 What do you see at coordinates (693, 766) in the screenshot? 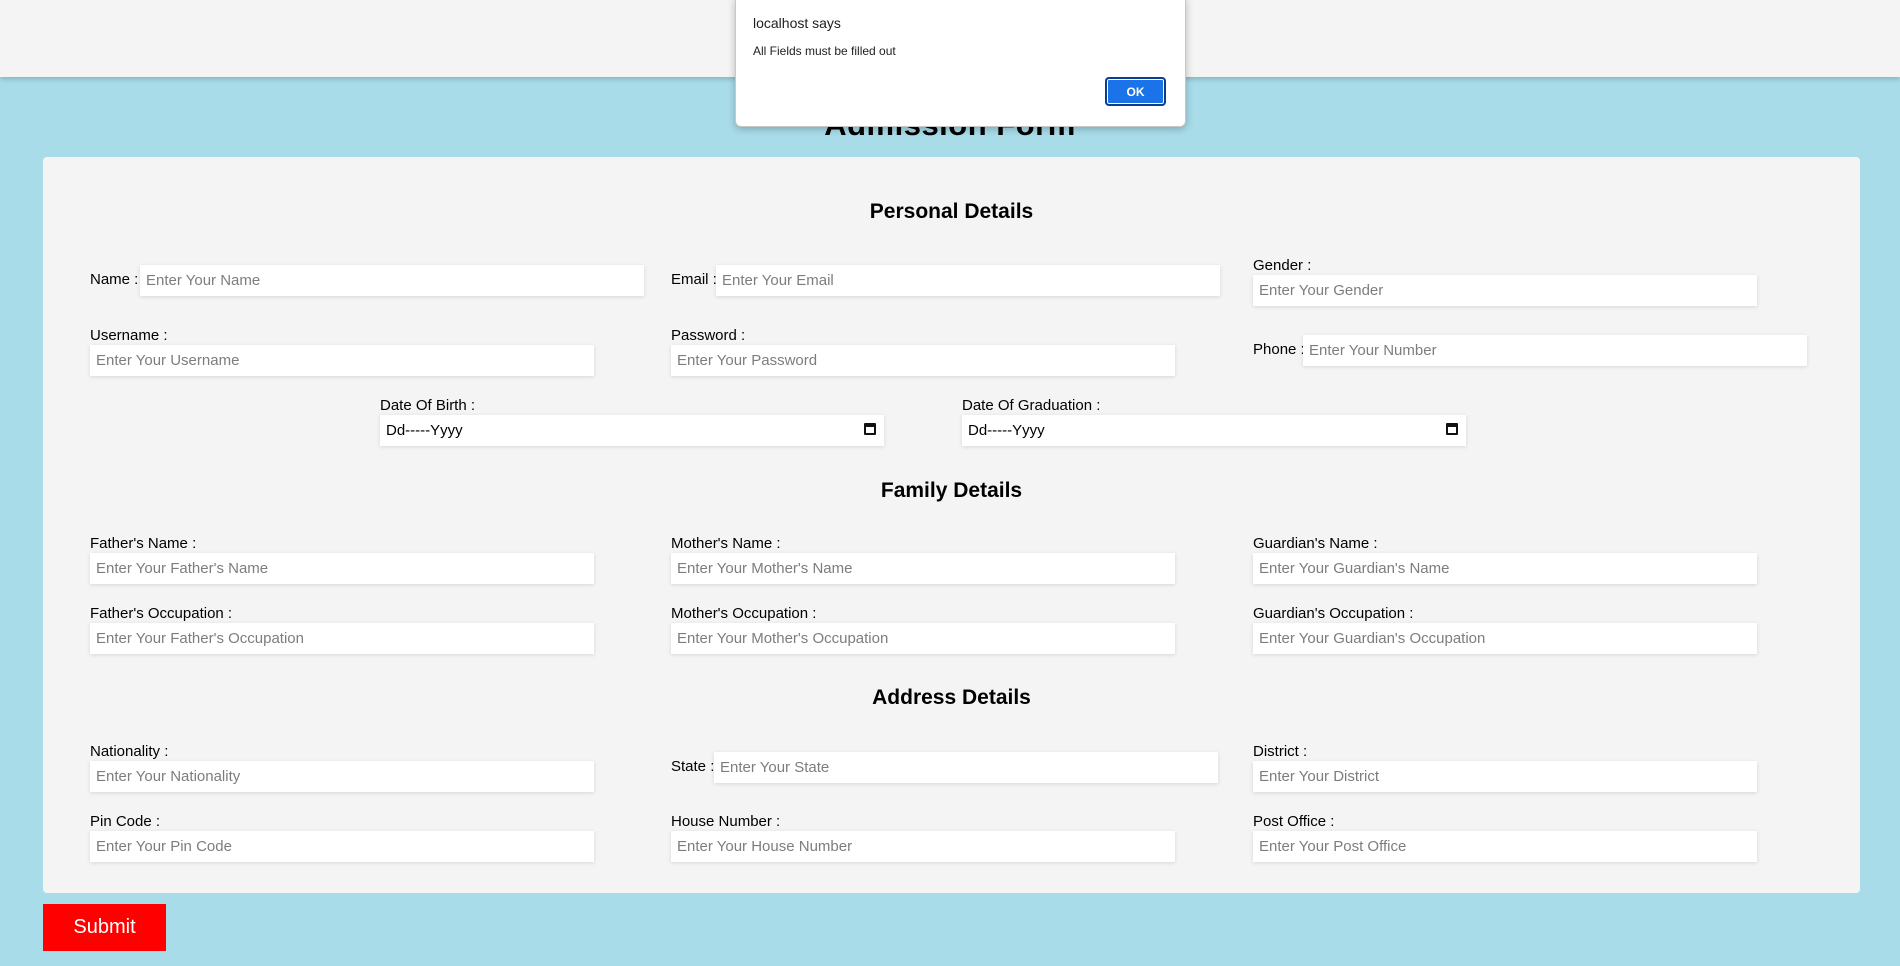
I see `state-label: State :` at bounding box center [693, 766].